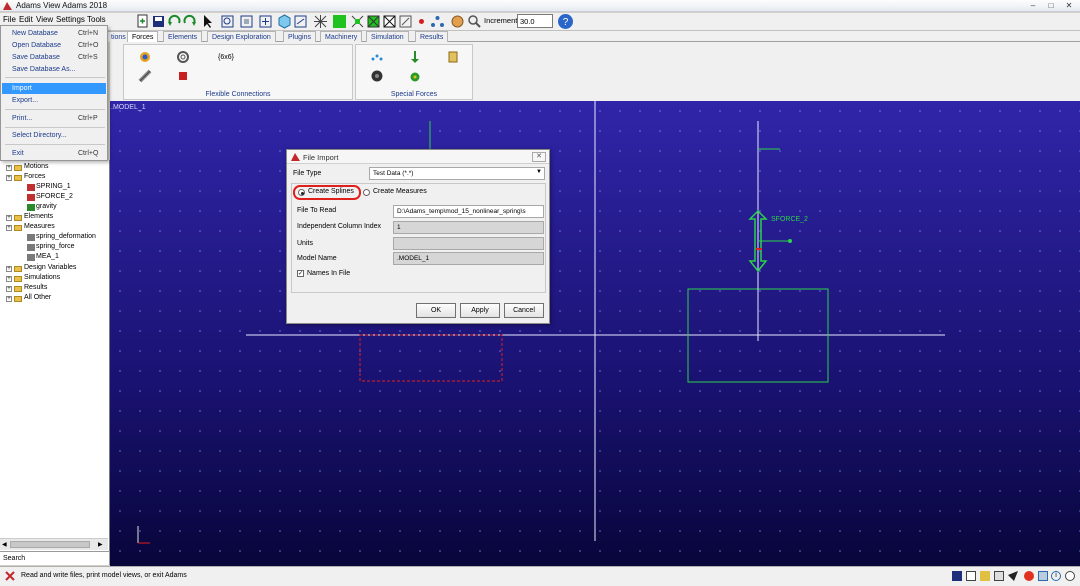 The image size is (1080, 586). Describe the element at coordinates (35, 287) in the screenshot. I see `tree-item-results: Results` at that location.